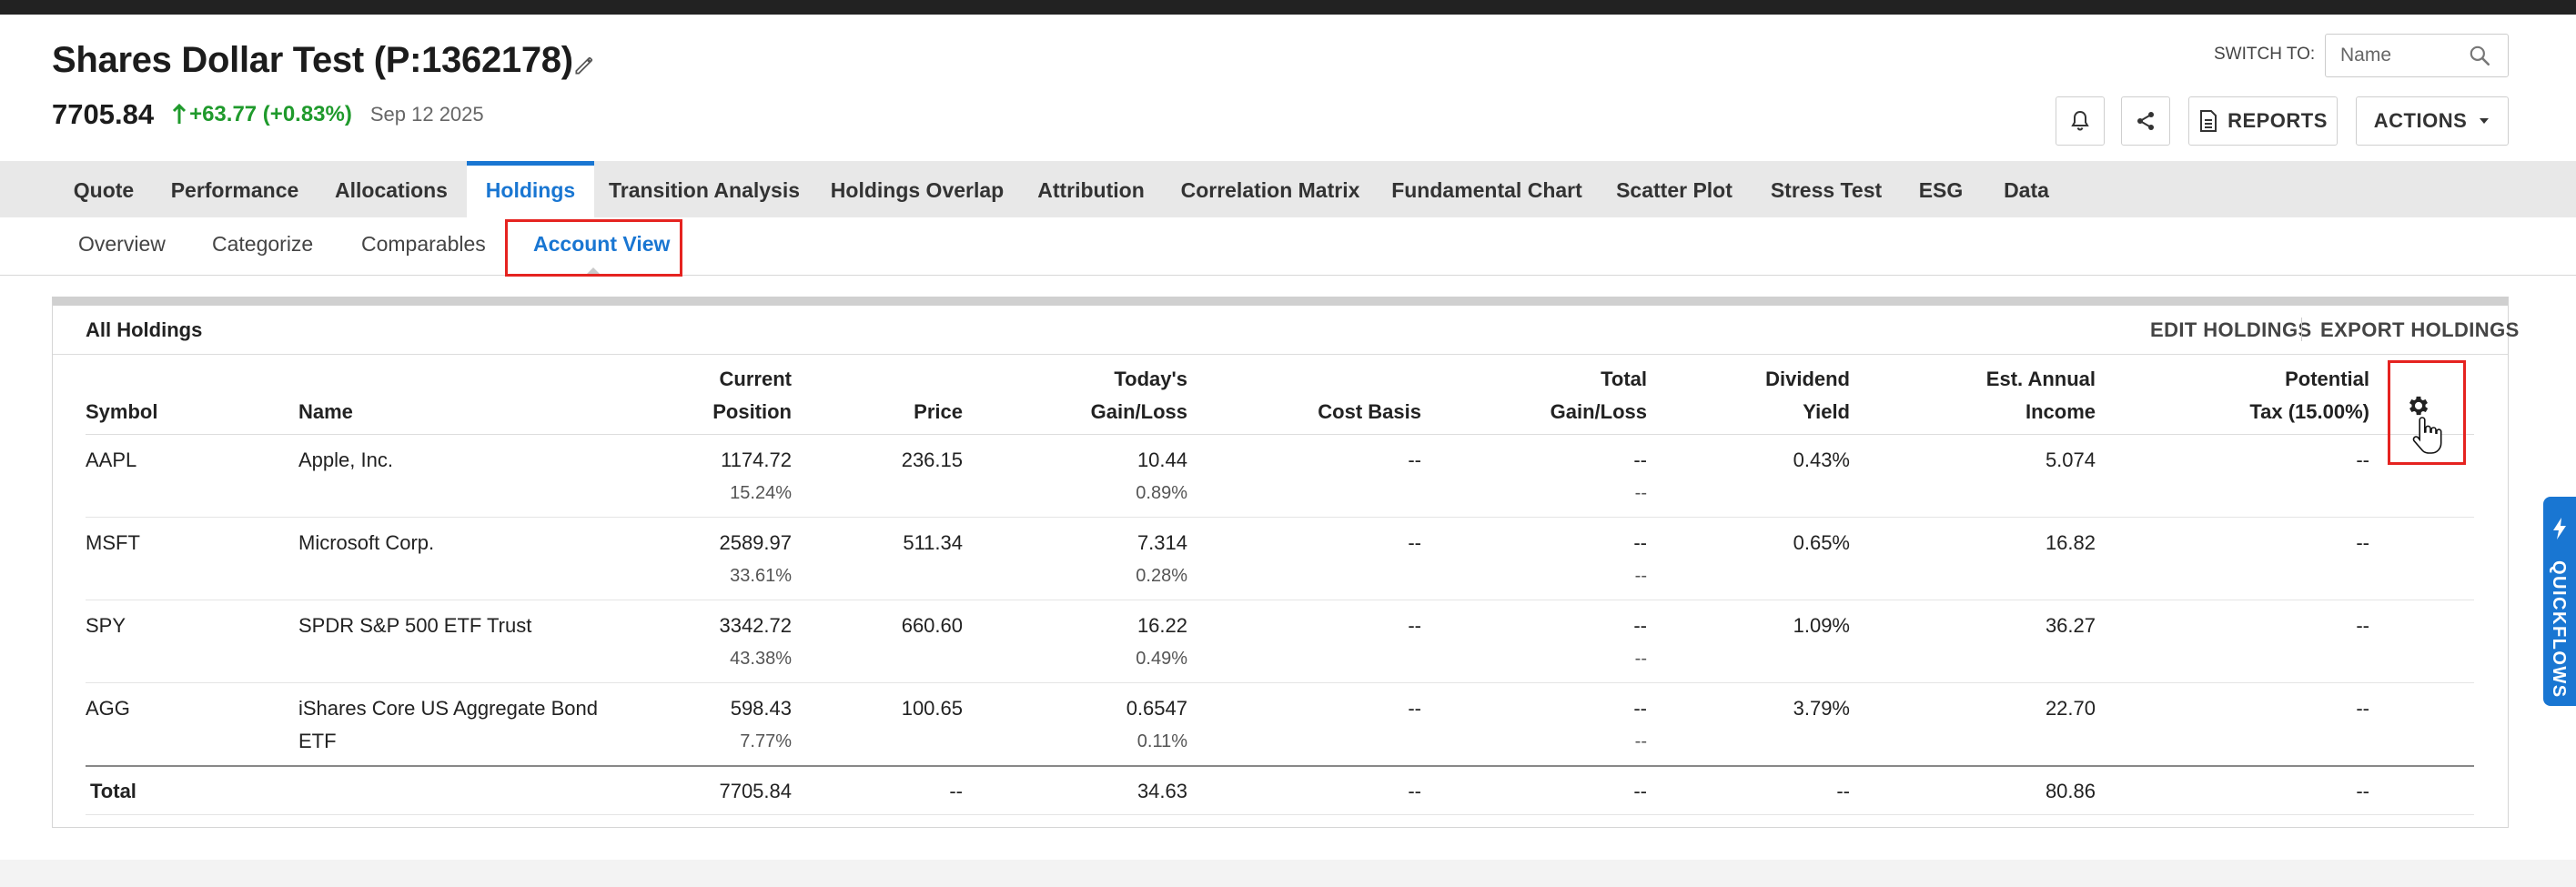  I want to click on tab-attribution: Attribution, so click(1091, 189).